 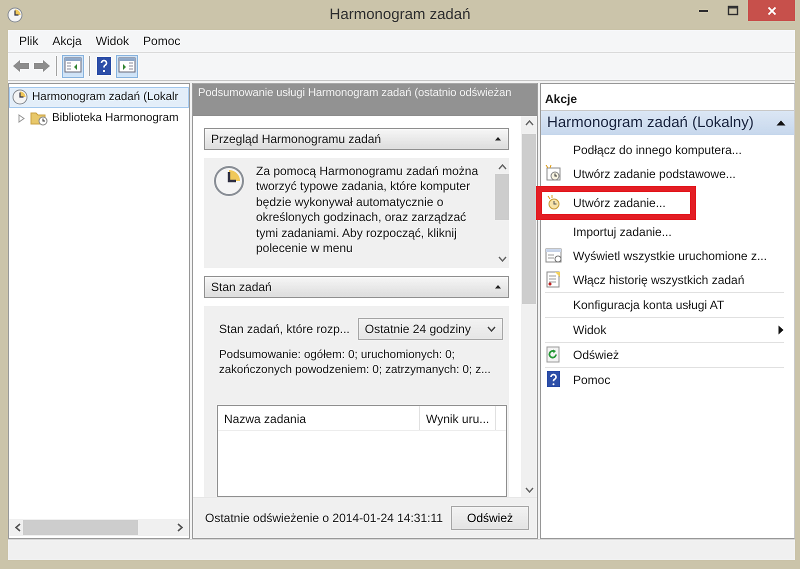 I want to click on scroll-left-icon, so click(x=17, y=527).